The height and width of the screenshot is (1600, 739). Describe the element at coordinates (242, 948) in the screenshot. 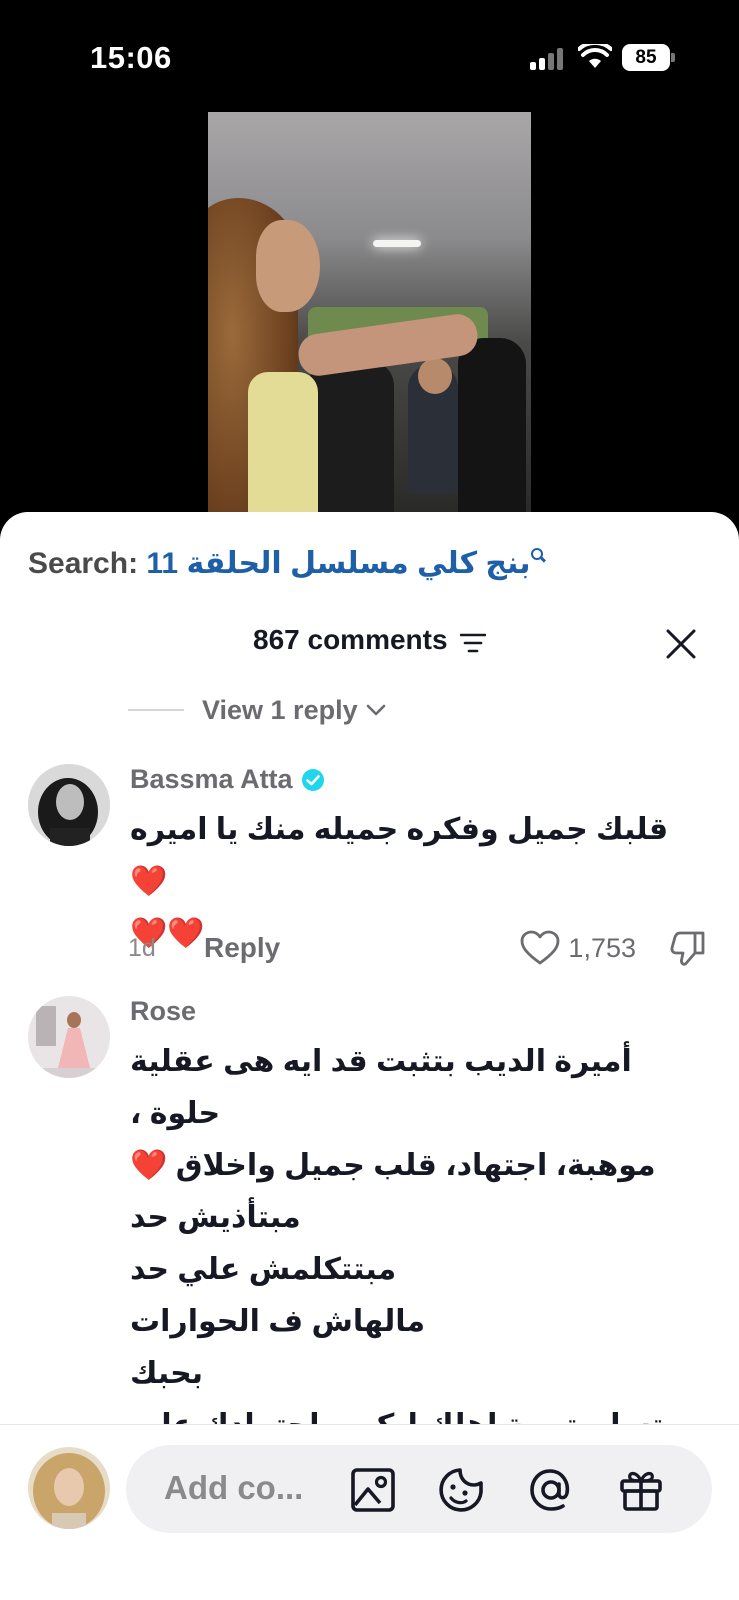

I see `reply-button: Reply` at that location.